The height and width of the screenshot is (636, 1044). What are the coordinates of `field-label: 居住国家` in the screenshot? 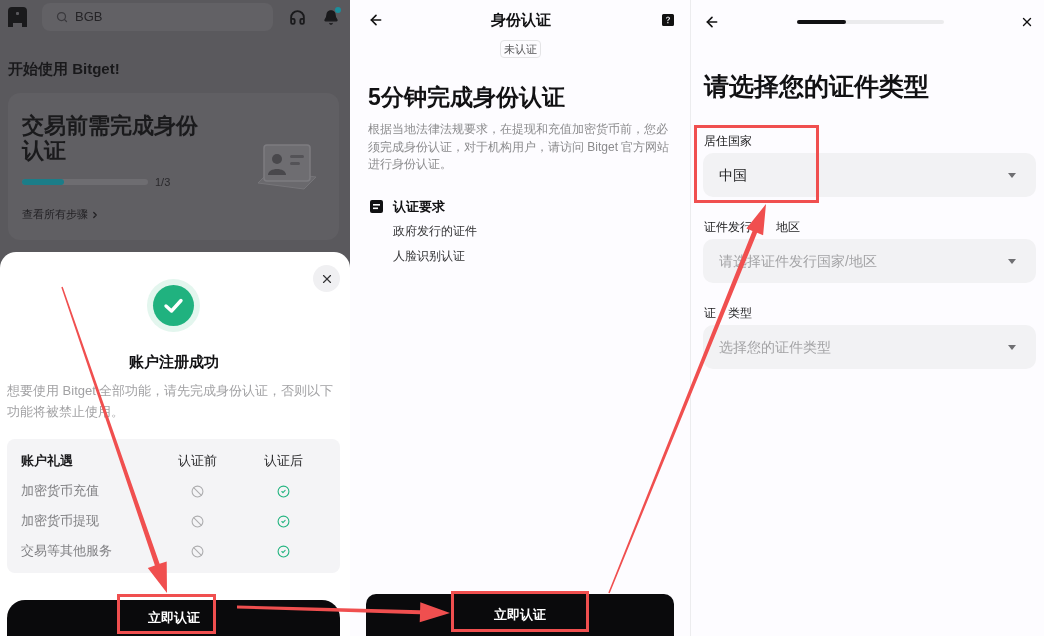 It's located at (728, 141).